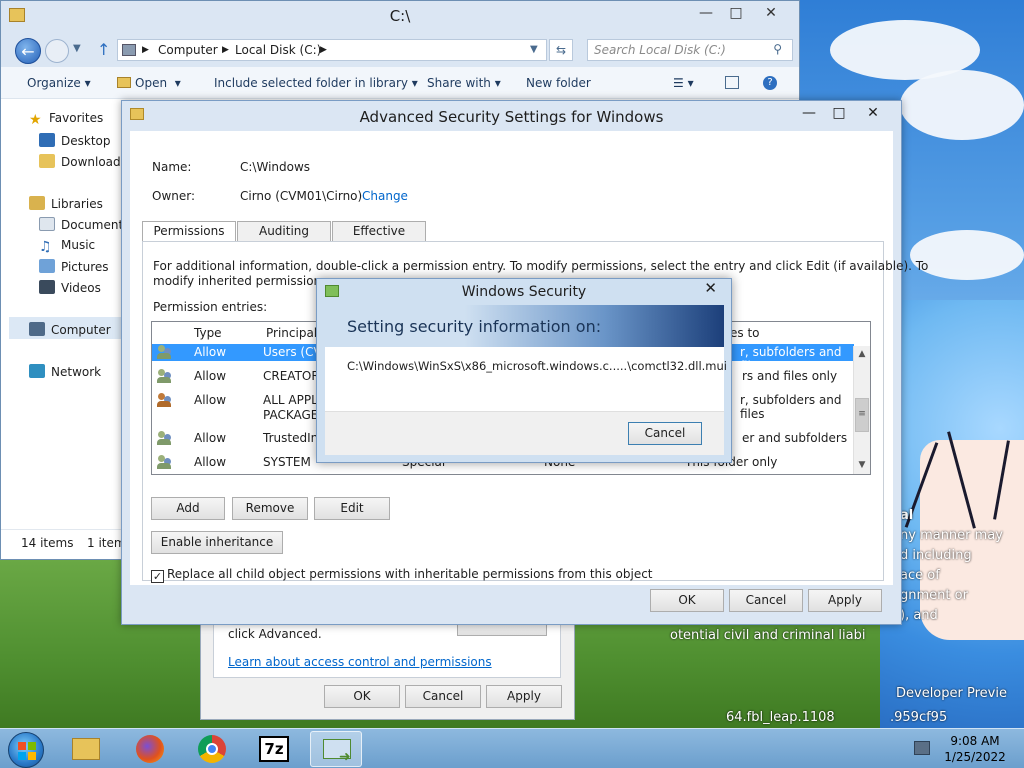 The height and width of the screenshot is (768, 1024). Describe the element at coordinates (188, 50) in the screenshot. I see `breadcrumb-computer: Computer` at that location.